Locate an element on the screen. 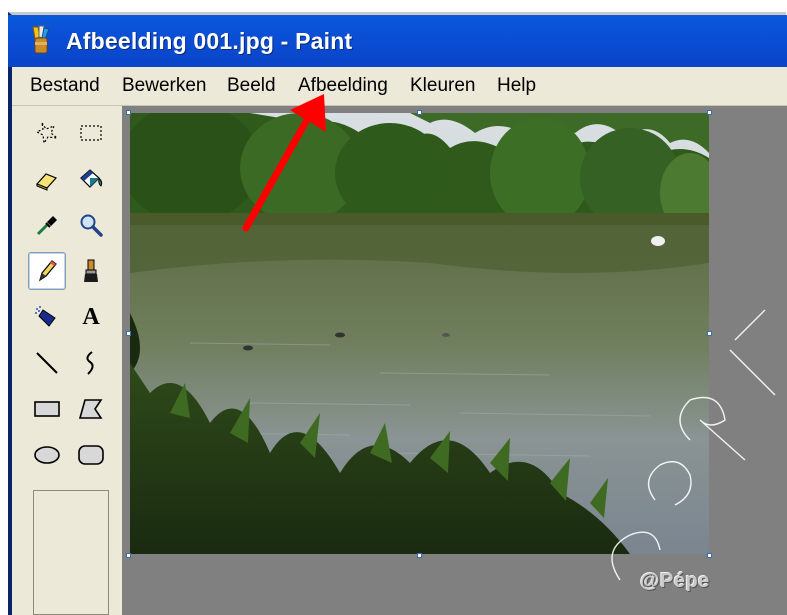  rounded-rectangle-icon is located at coordinates (91, 455).